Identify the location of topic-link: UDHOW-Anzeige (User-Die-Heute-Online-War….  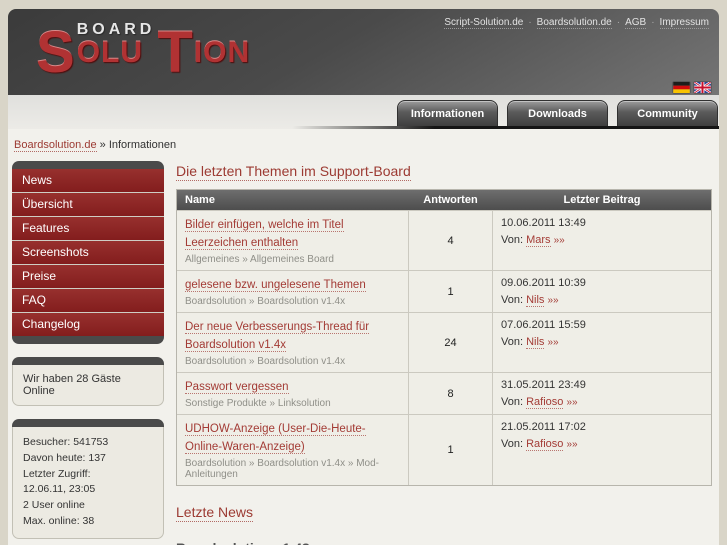
(275, 438).